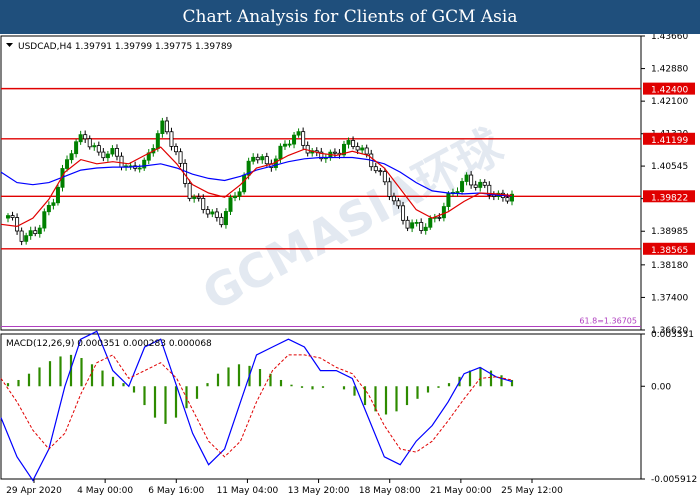 The image size is (700, 500). I want to click on macd-tick-label: 0.00, so click(661, 387).